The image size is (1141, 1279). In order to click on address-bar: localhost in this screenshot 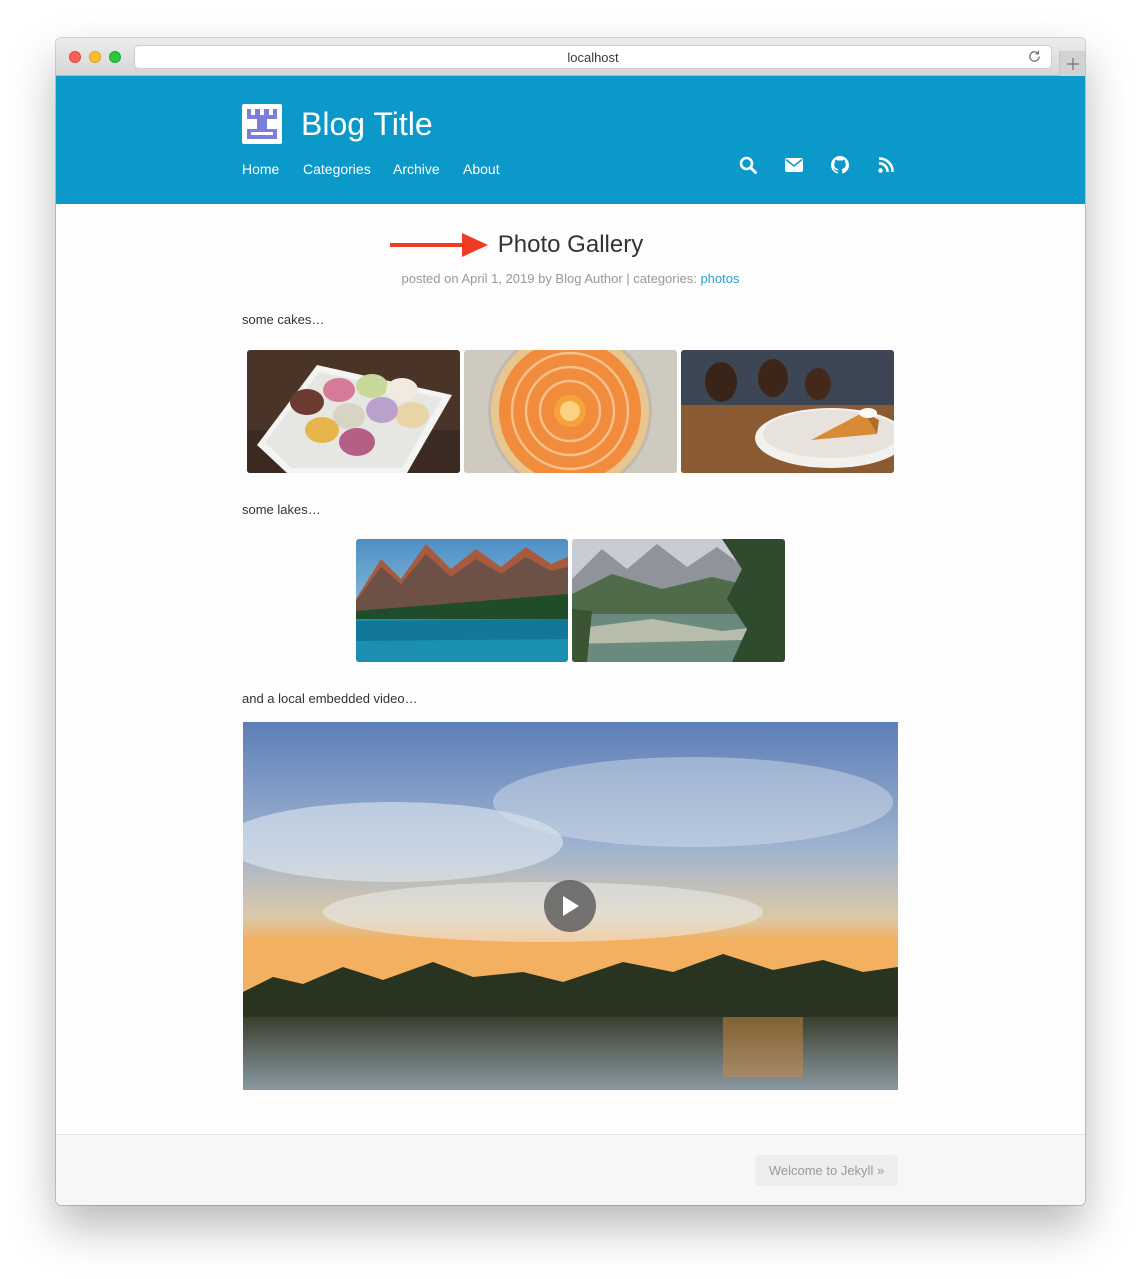, I will do `click(593, 57)`.